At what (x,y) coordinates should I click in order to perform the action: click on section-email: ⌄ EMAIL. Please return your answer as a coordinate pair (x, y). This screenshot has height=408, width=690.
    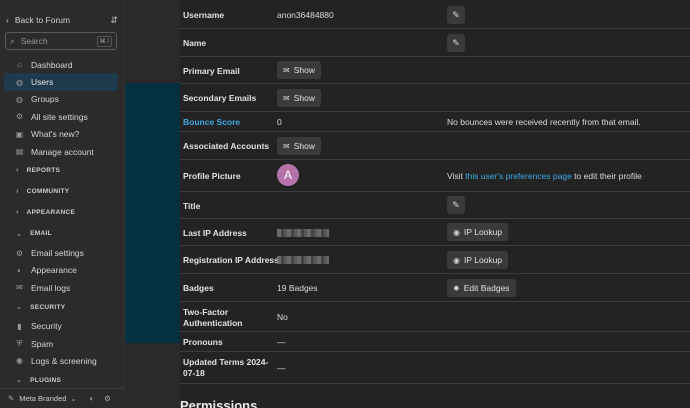
    Looking at the image, I should click on (61, 233).